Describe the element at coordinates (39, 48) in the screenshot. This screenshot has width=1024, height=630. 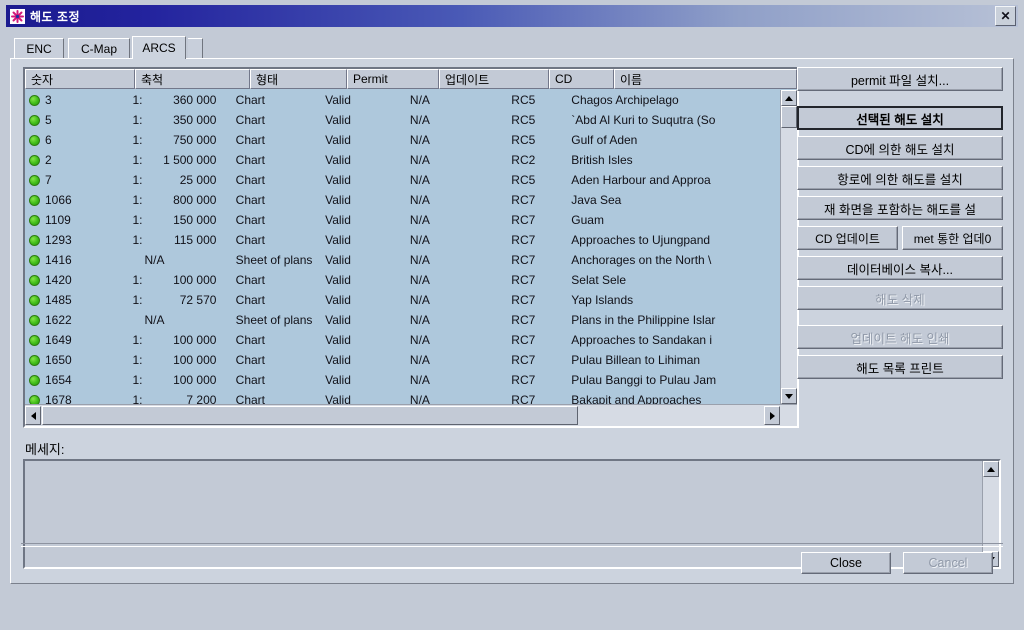
I see `tab-enc: ENC` at that location.